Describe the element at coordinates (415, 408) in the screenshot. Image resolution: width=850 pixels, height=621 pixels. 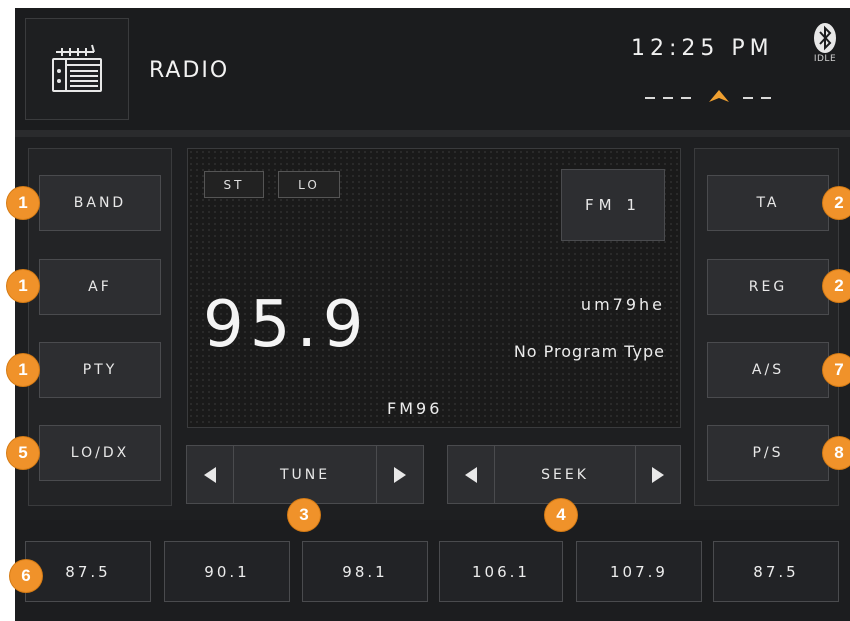
I see `station-name: FM96` at that location.